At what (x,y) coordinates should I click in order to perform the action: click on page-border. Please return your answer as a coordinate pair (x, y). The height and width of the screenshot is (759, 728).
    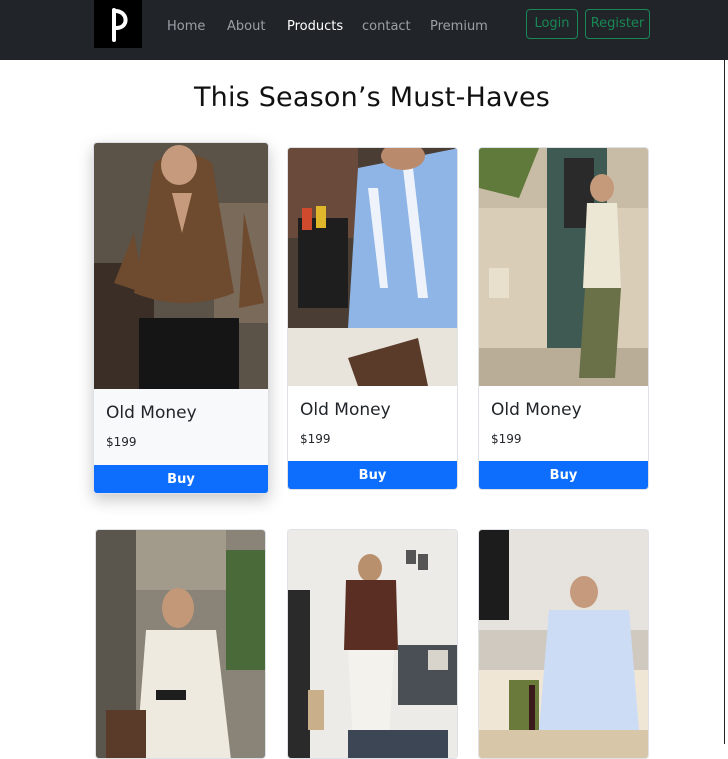
    Looking at the image, I should click on (724, 402).